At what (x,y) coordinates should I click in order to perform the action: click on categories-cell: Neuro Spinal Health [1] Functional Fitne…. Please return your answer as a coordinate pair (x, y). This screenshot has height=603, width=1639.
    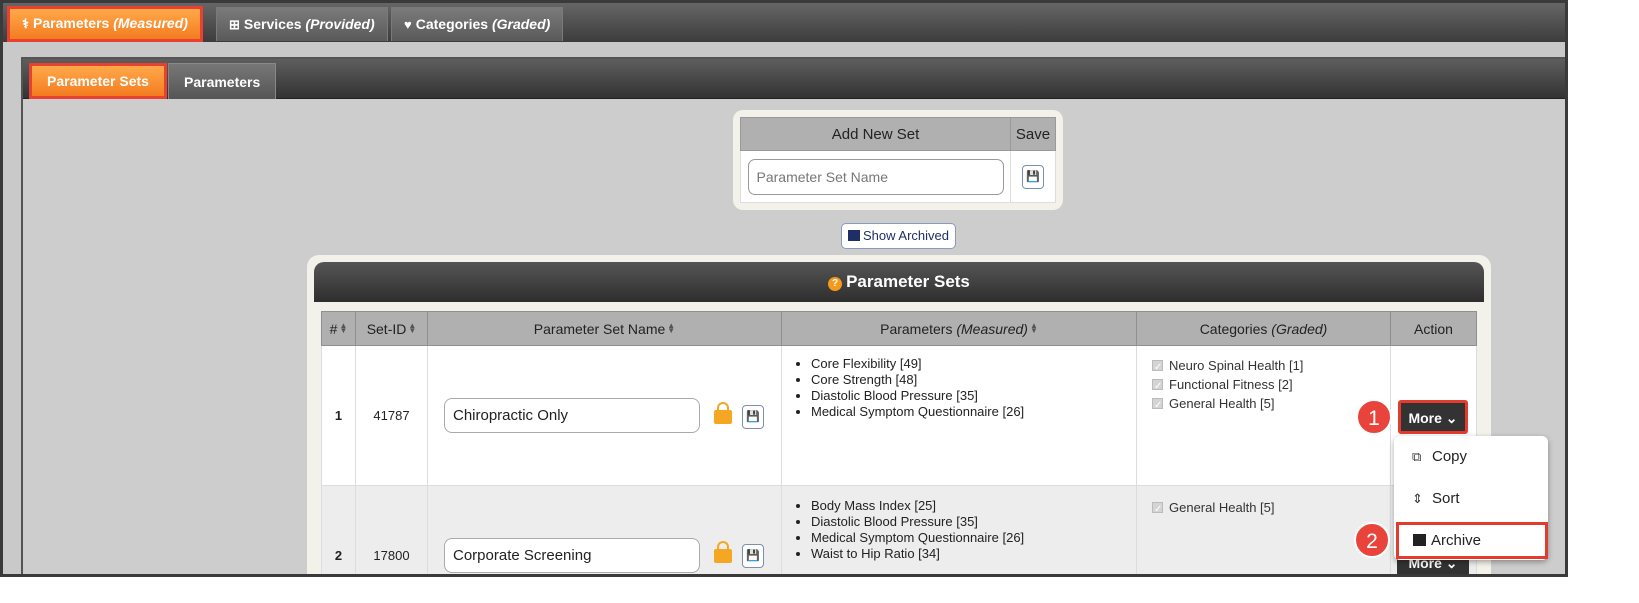
    Looking at the image, I should click on (1263, 415).